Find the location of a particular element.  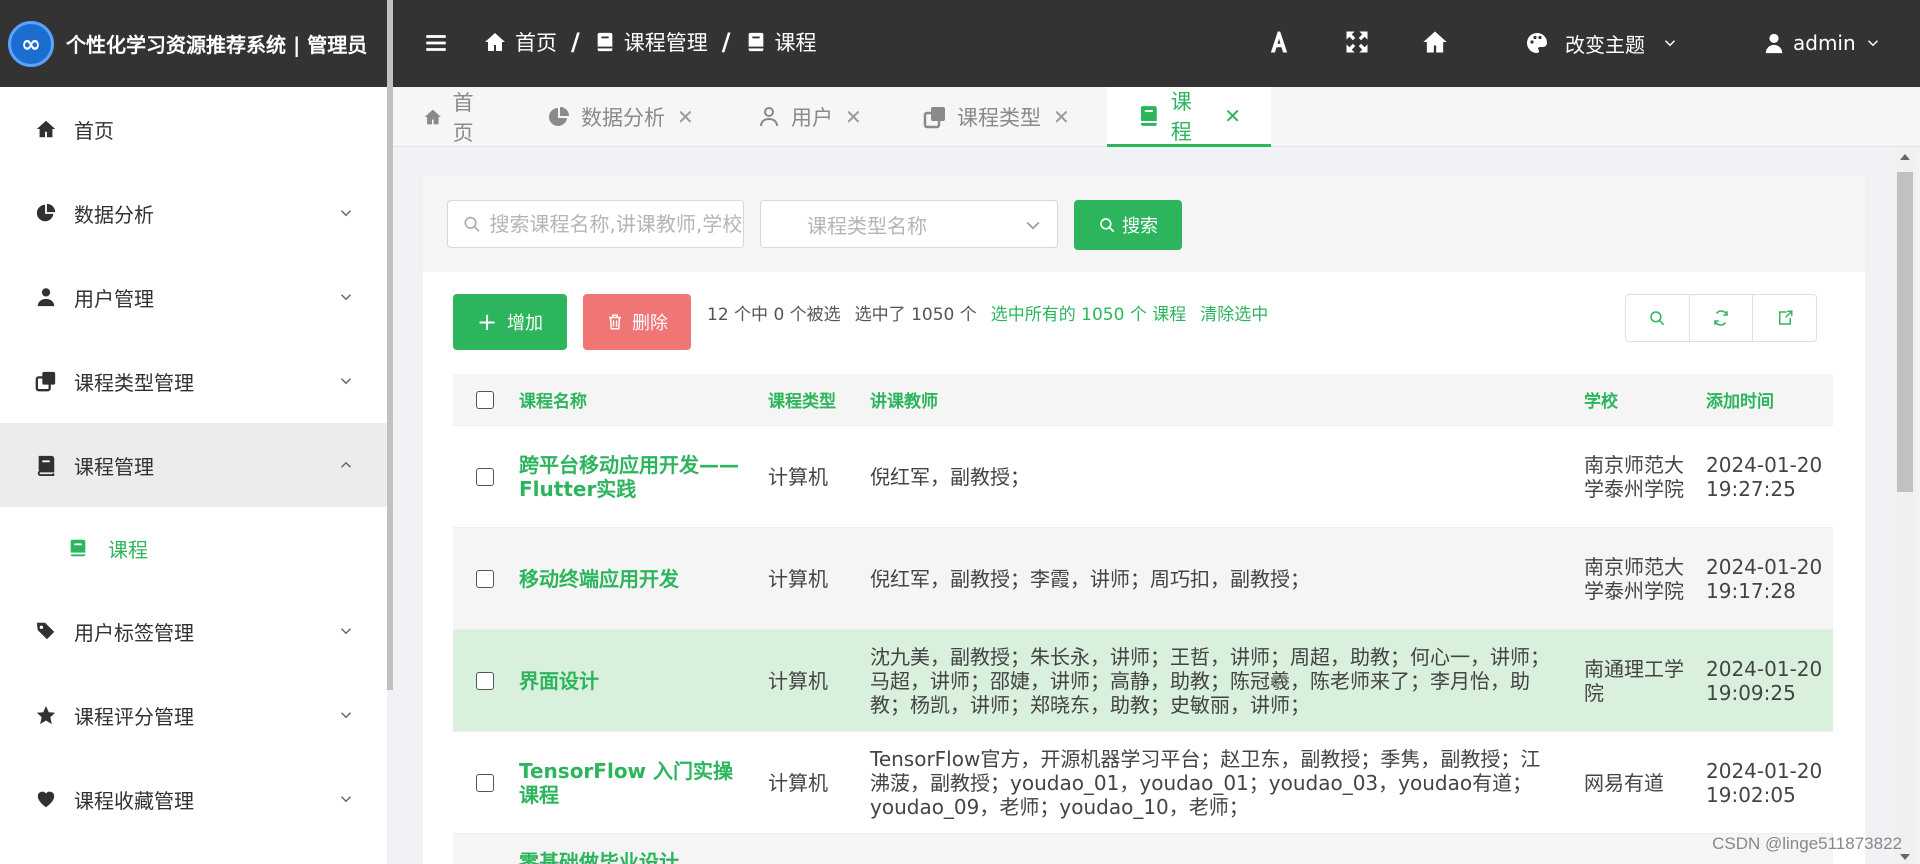

course-name-link: 界面设计 is located at coordinates (642, 681).